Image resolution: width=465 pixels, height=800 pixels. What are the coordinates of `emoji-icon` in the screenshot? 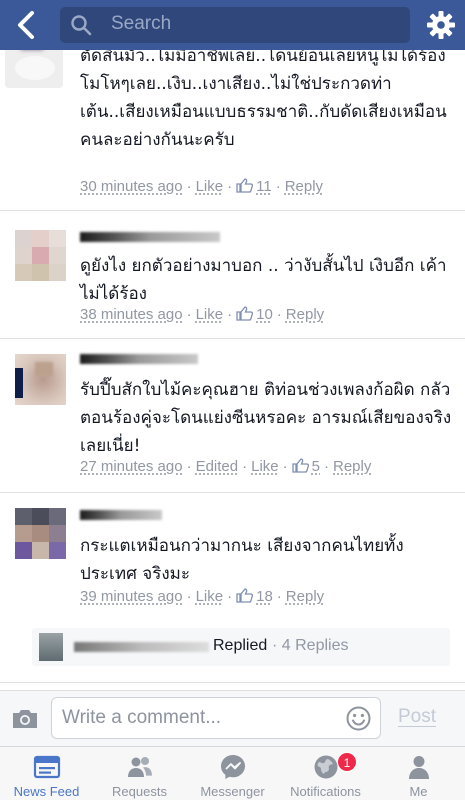 It's located at (358, 718).